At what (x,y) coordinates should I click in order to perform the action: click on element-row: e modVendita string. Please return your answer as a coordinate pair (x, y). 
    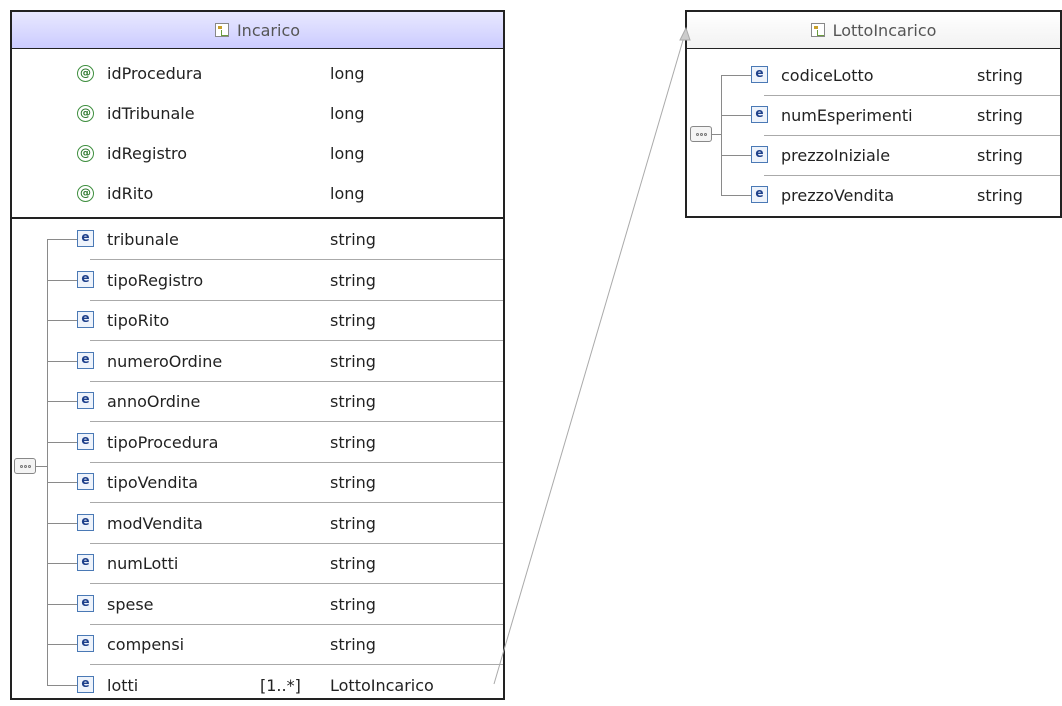
    Looking at the image, I should click on (257, 524).